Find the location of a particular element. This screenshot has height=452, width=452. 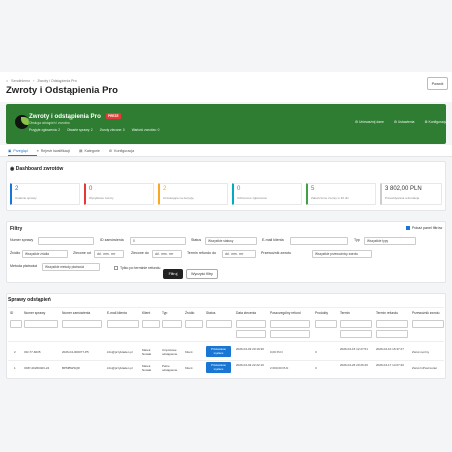

stat-card: 5 Zakończone zwroty w 30 dni is located at coordinates (341, 194).